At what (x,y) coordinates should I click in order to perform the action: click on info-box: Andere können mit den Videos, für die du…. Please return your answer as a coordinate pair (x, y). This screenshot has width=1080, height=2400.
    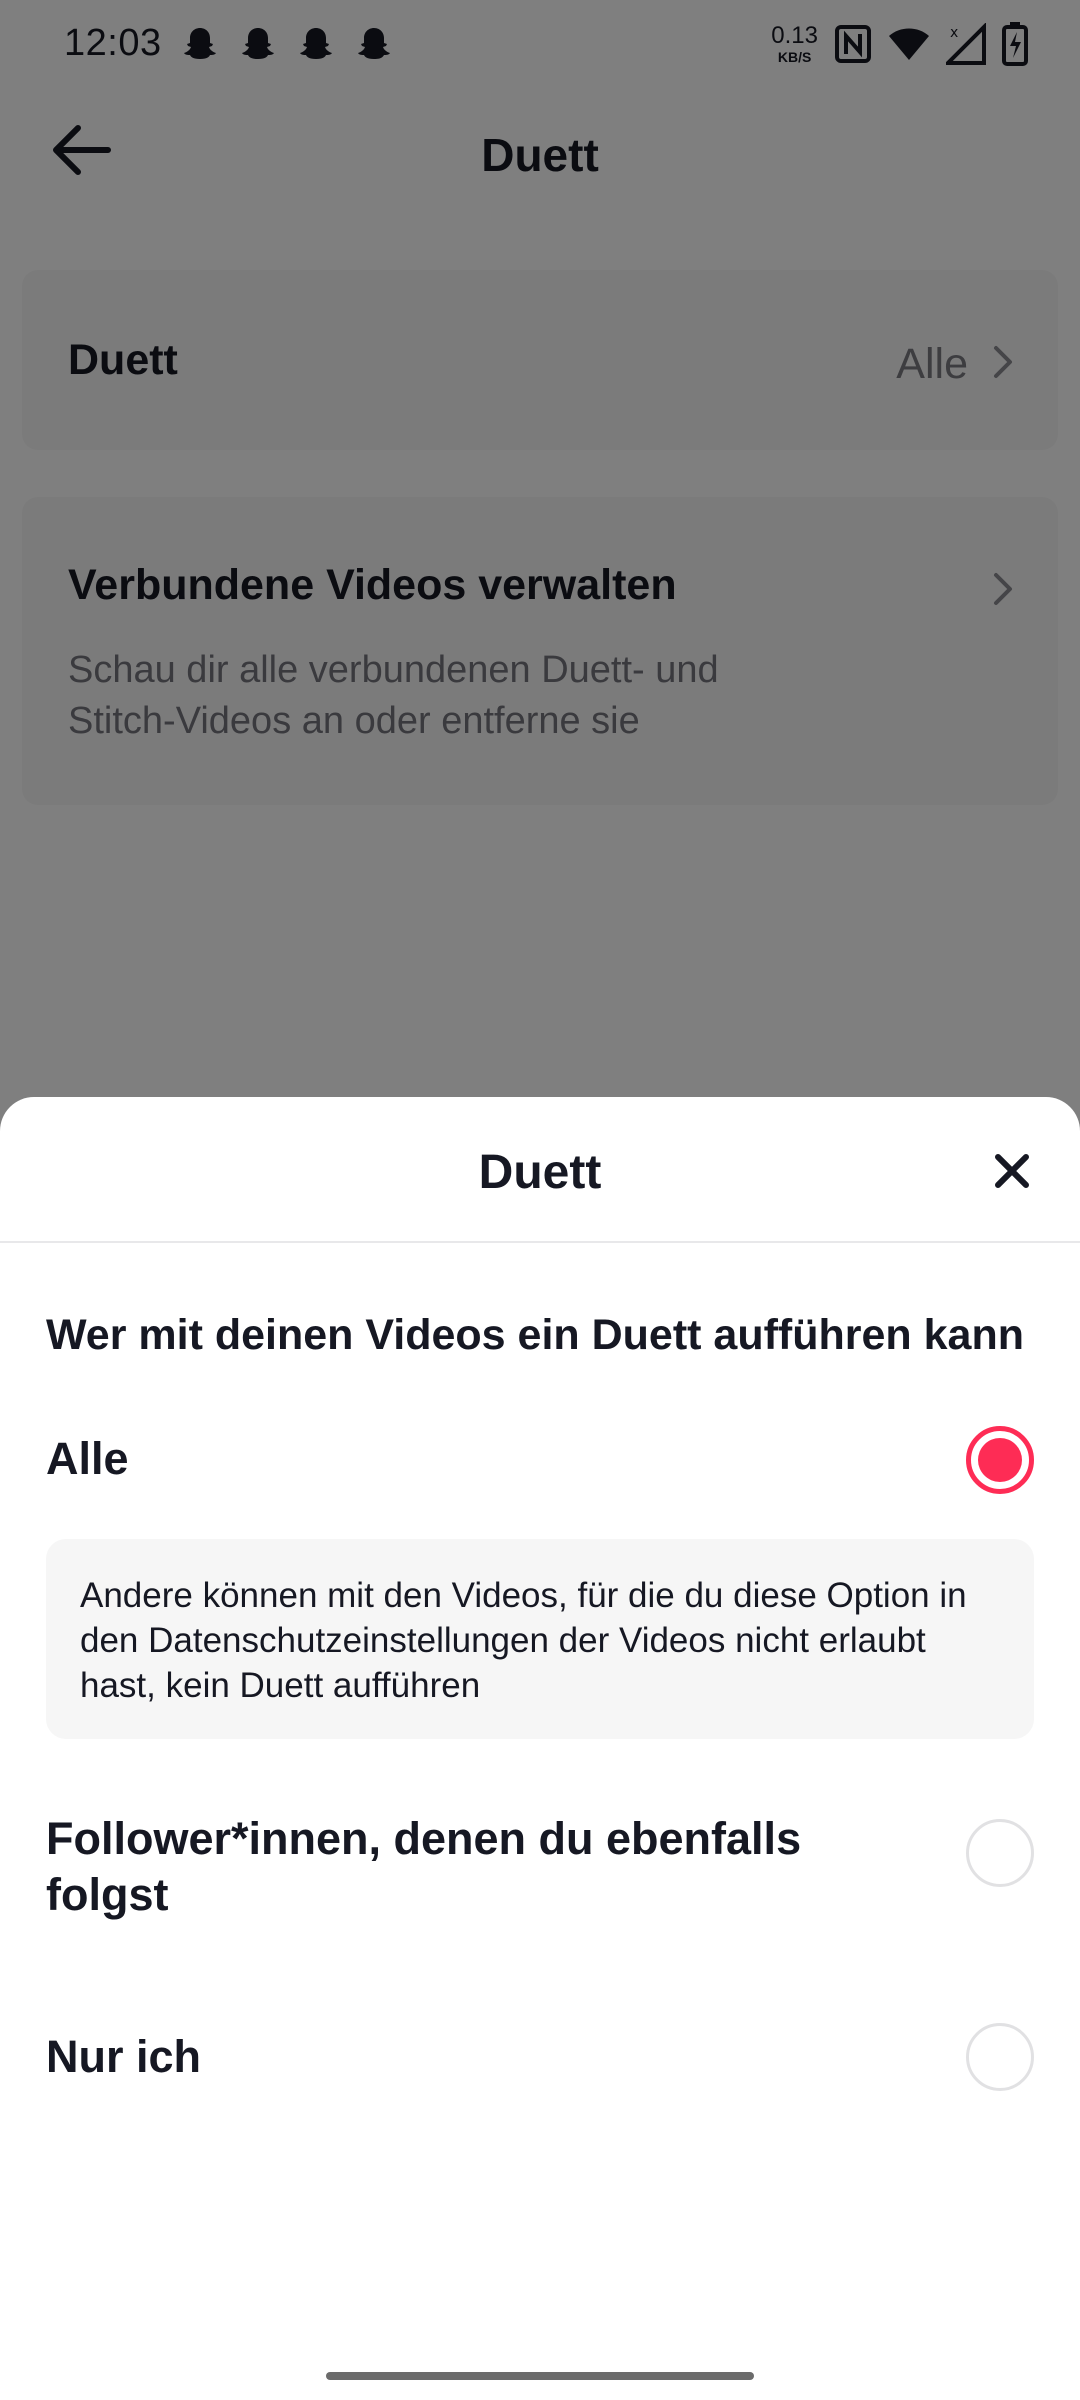
    Looking at the image, I should click on (540, 1639).